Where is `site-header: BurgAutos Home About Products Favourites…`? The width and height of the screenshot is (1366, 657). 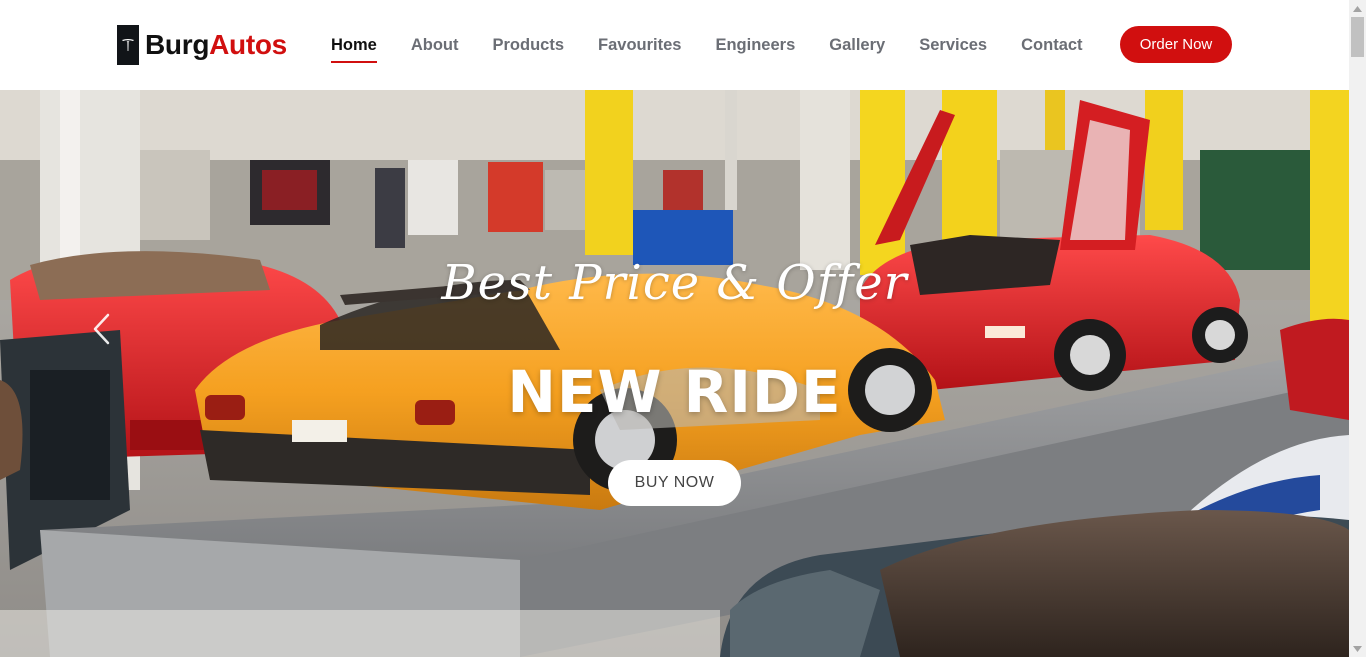 site-header: BurgAutos Home About Products Favourites… is located at coordinates (674, 45).